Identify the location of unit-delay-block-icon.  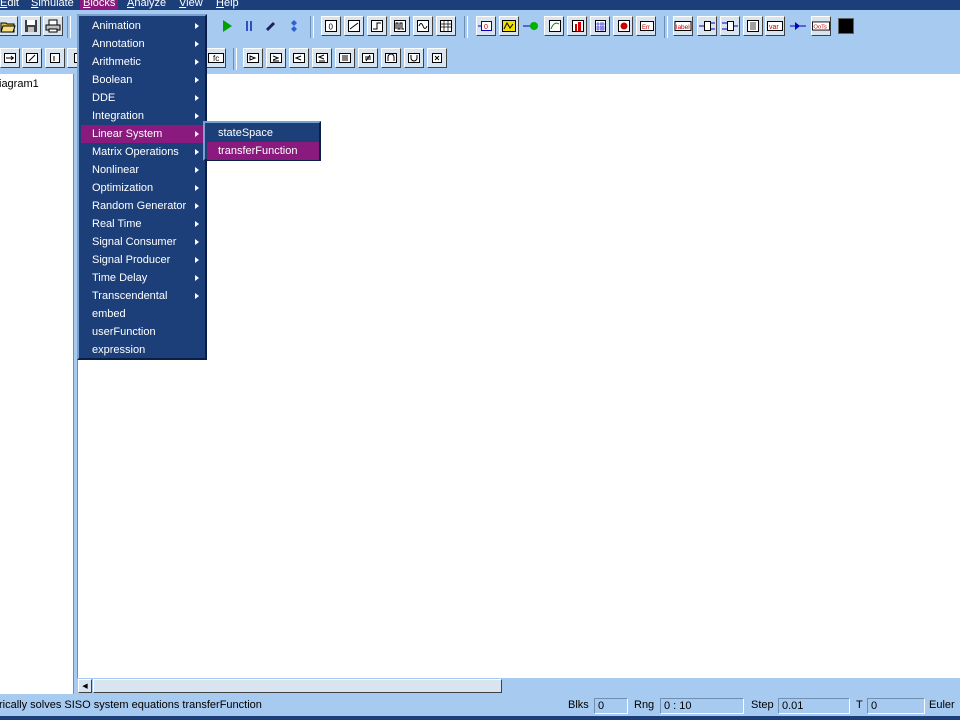
(414, 58).